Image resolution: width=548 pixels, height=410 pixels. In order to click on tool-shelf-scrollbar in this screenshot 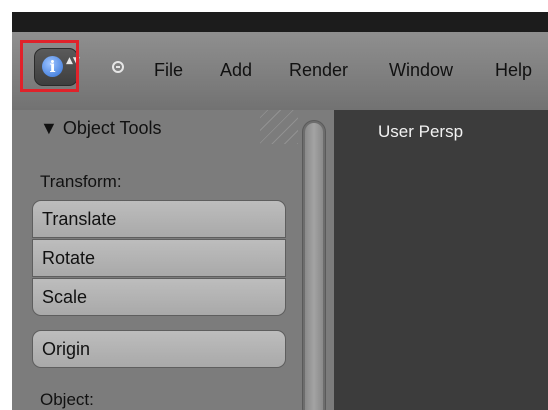, I will do `click(314, 265)`.